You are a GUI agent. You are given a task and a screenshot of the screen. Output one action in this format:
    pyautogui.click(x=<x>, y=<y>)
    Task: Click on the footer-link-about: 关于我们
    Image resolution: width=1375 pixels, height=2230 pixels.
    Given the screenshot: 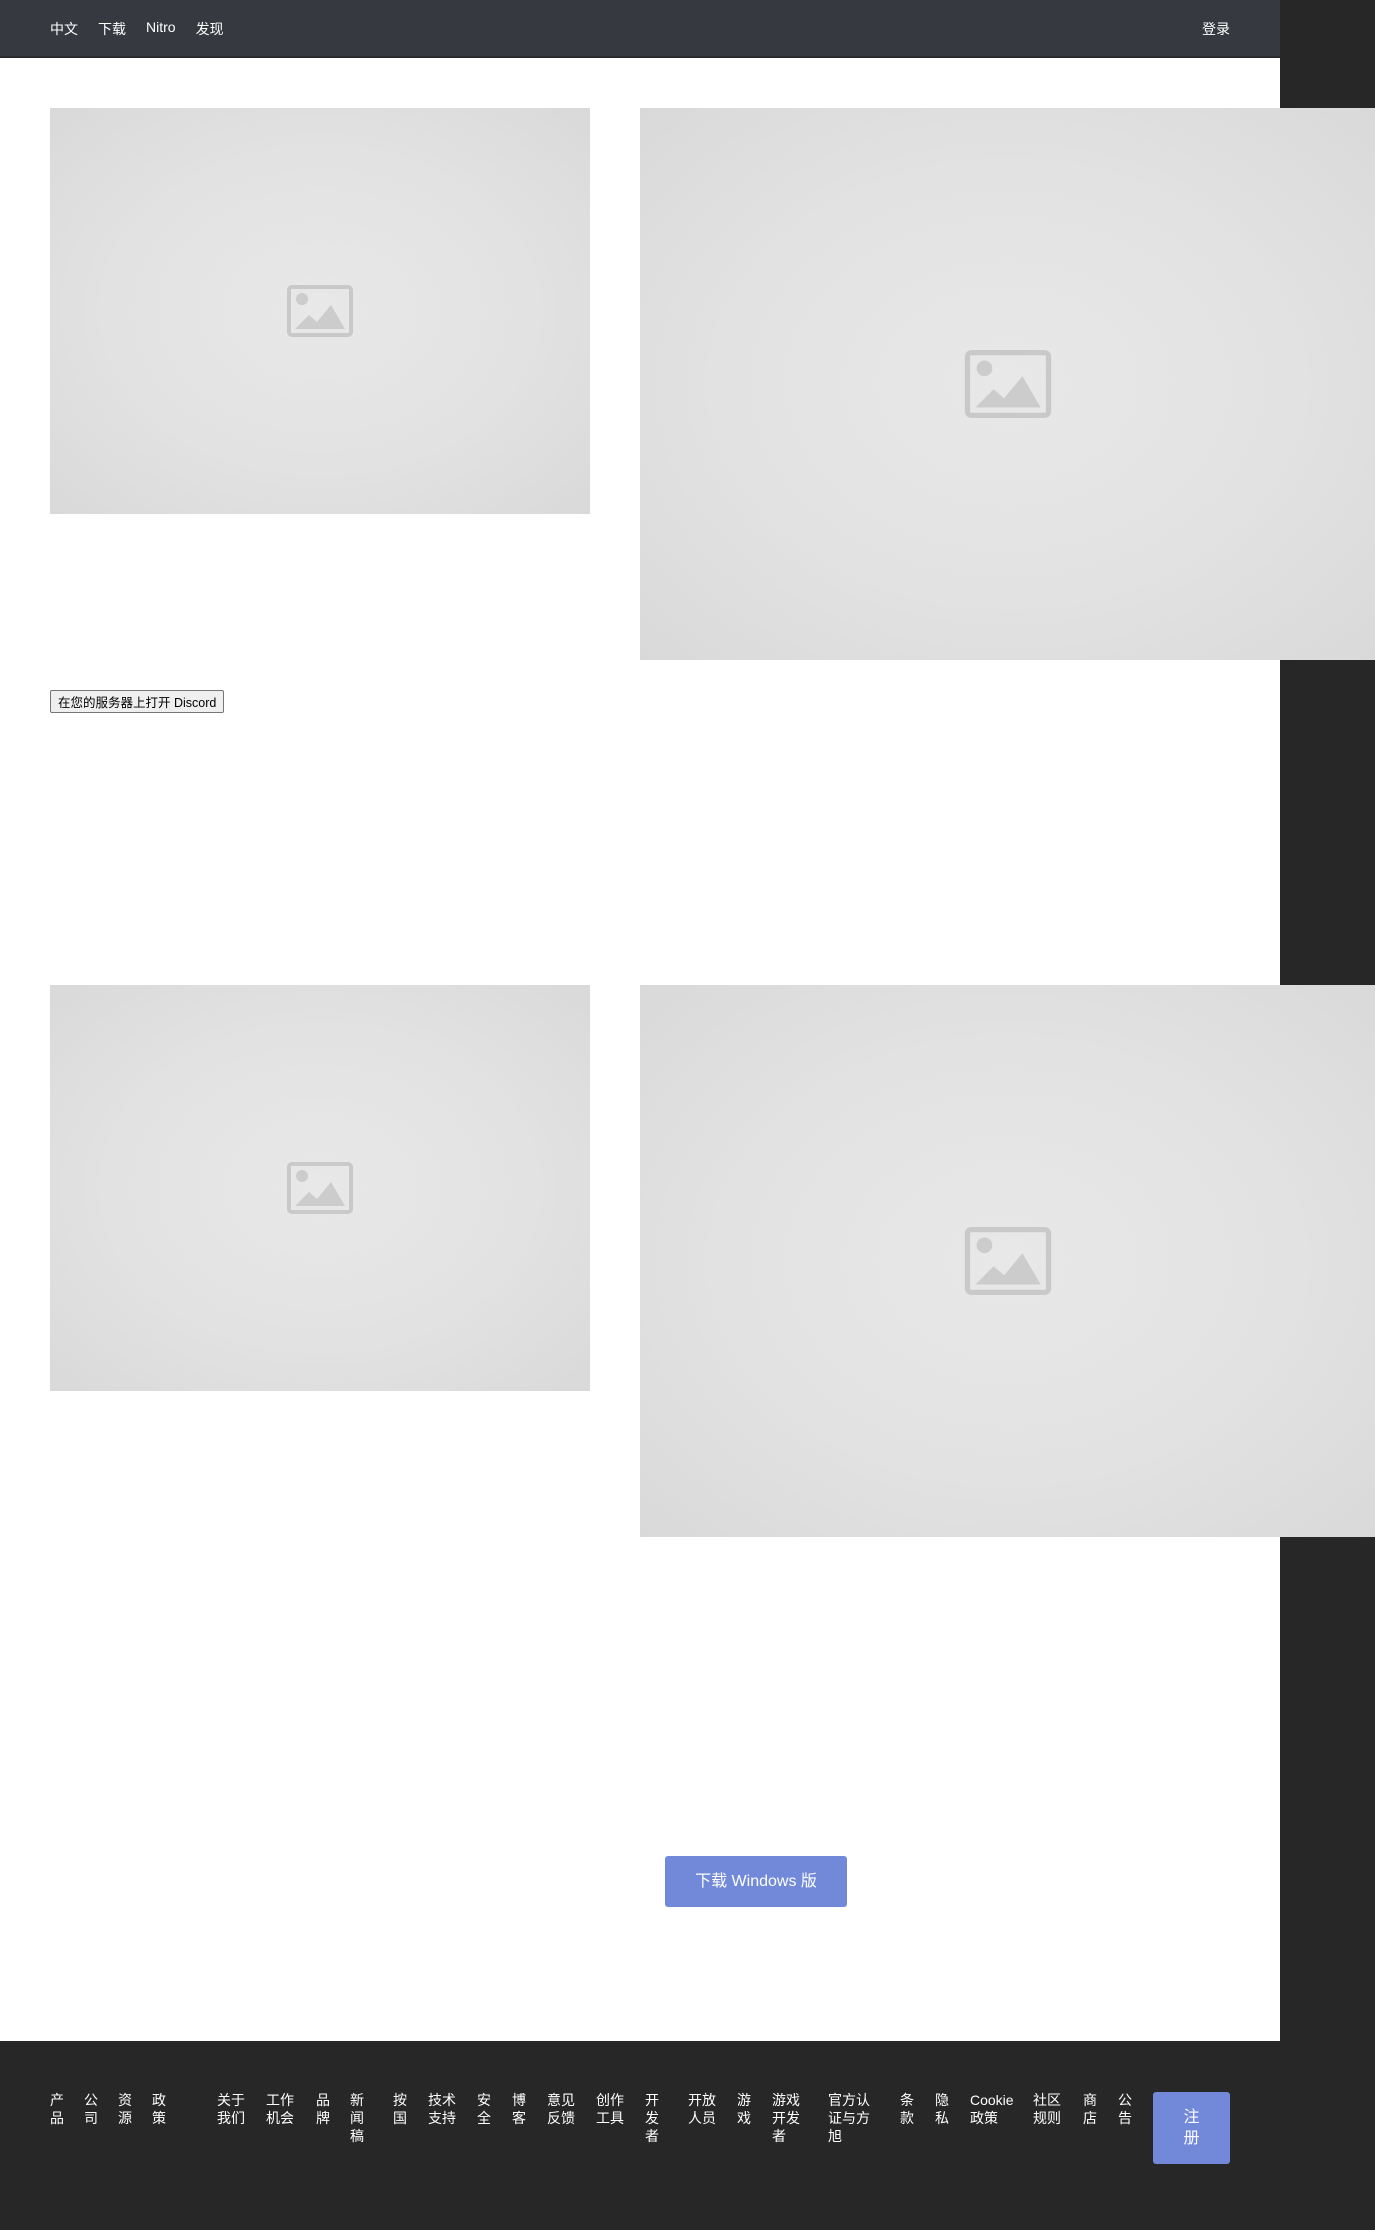 What is the action you would take?
    pyautogui.click(x=232, y=2109)
    